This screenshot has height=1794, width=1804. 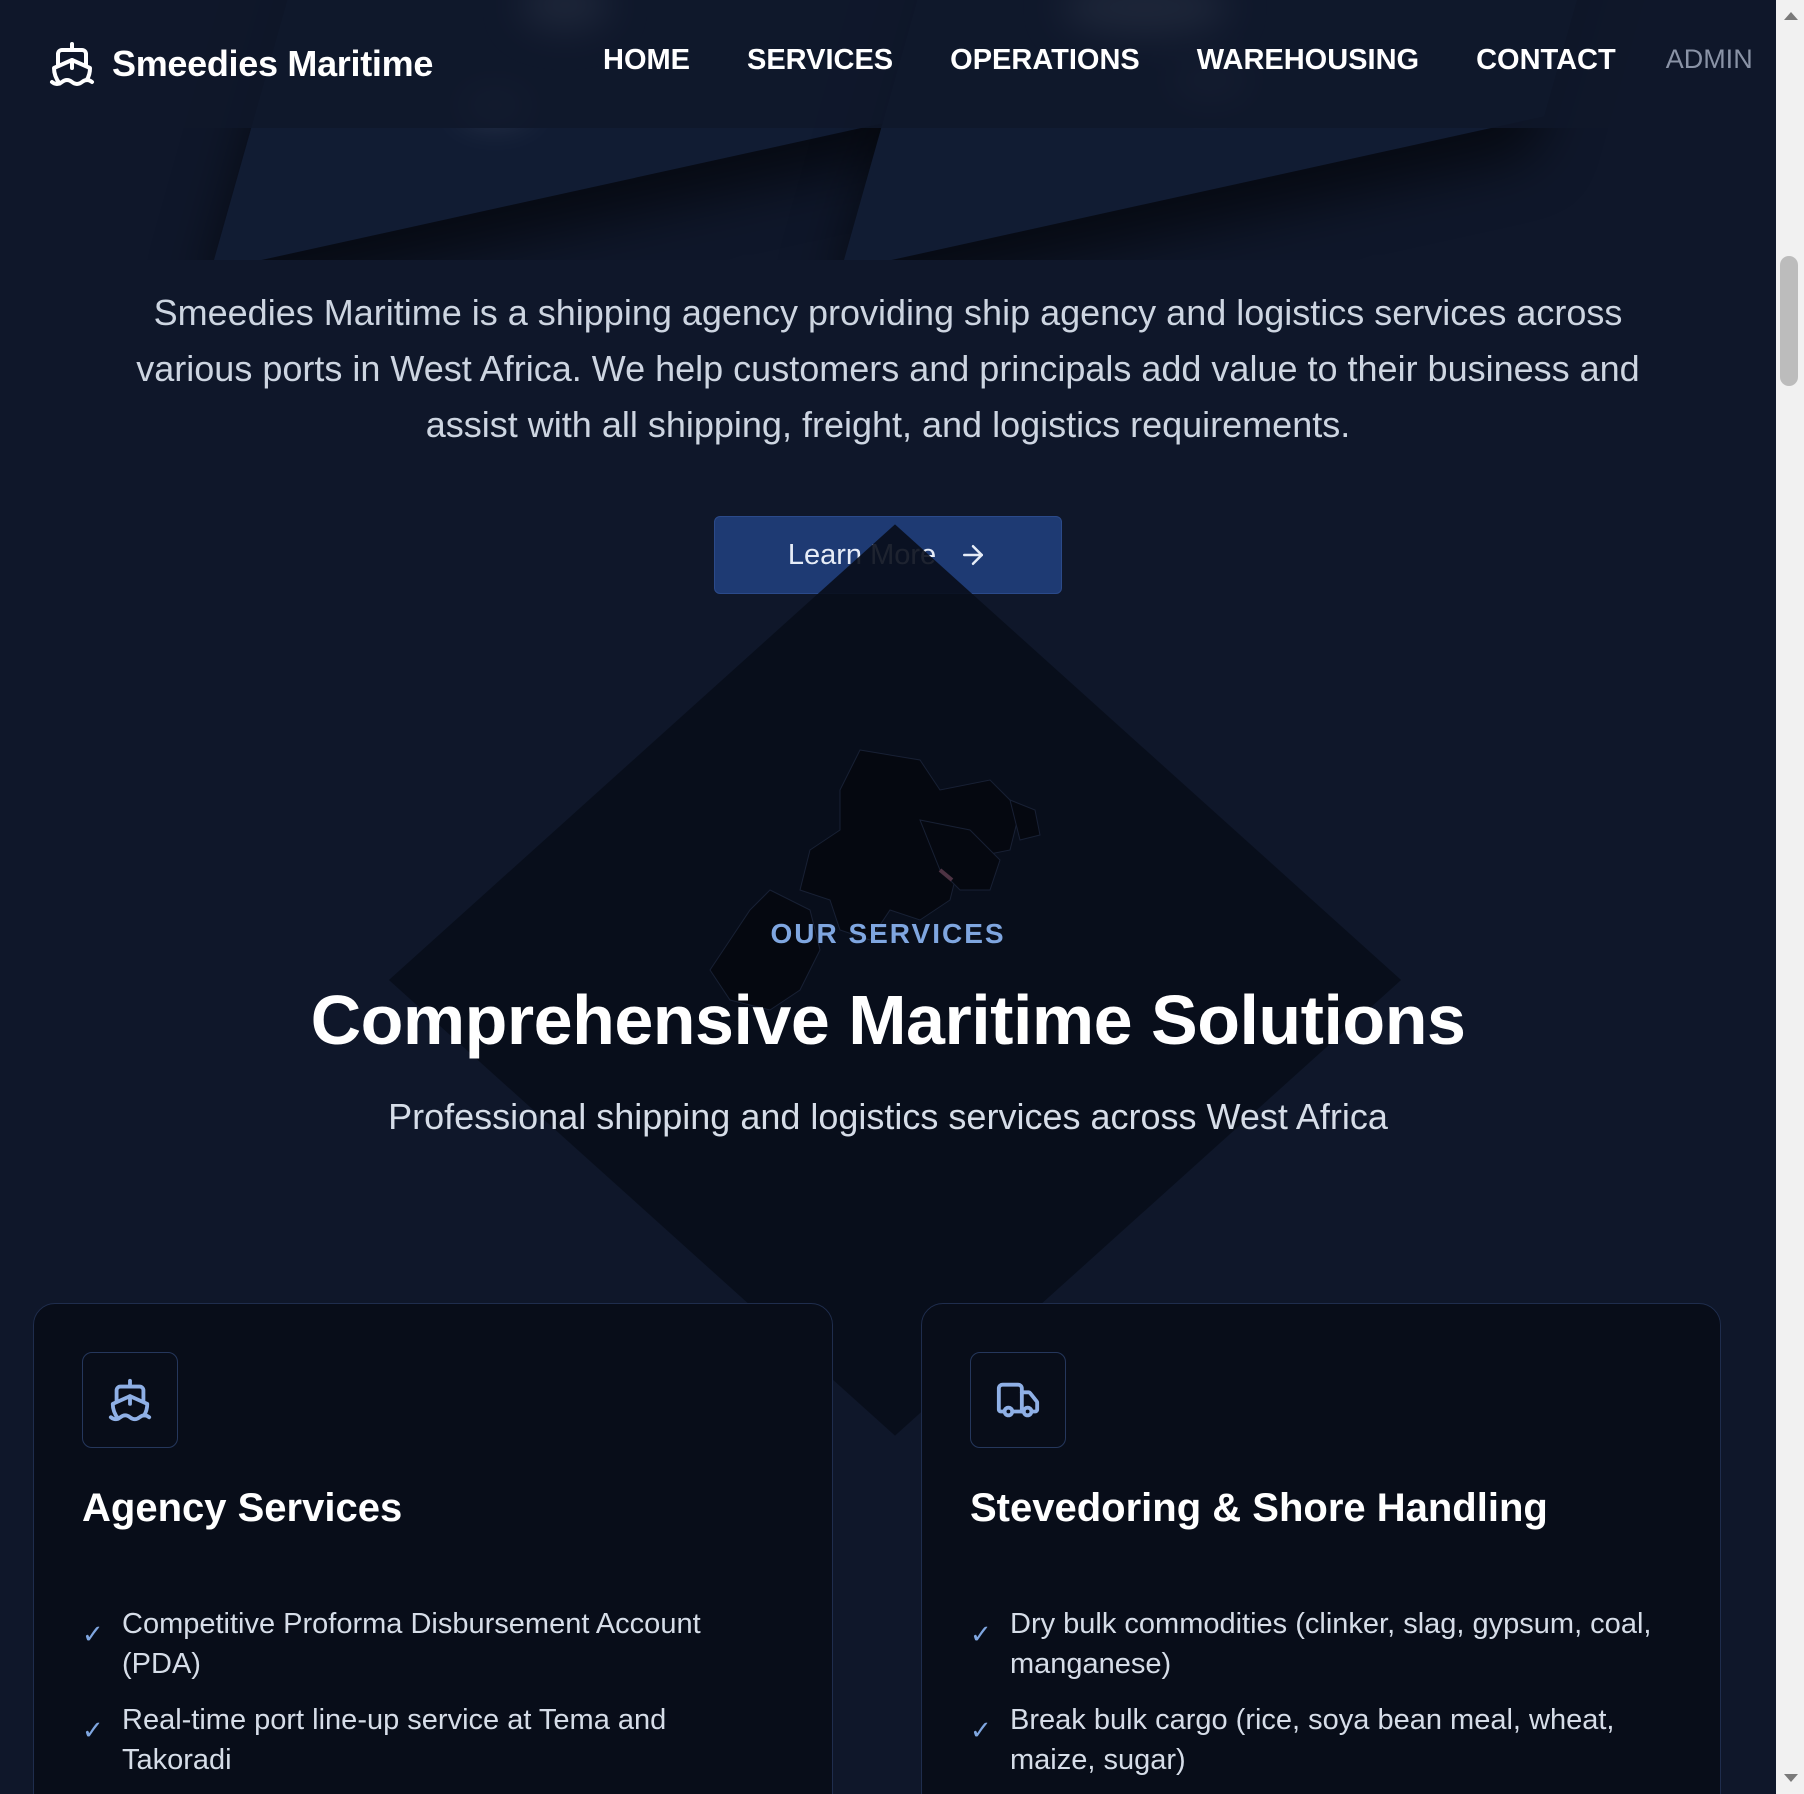 What do you see at coordinates (273, 63) in the screenshot?
I see `brand-name: Smeedies Maritime` at bounding box center [273, 63].